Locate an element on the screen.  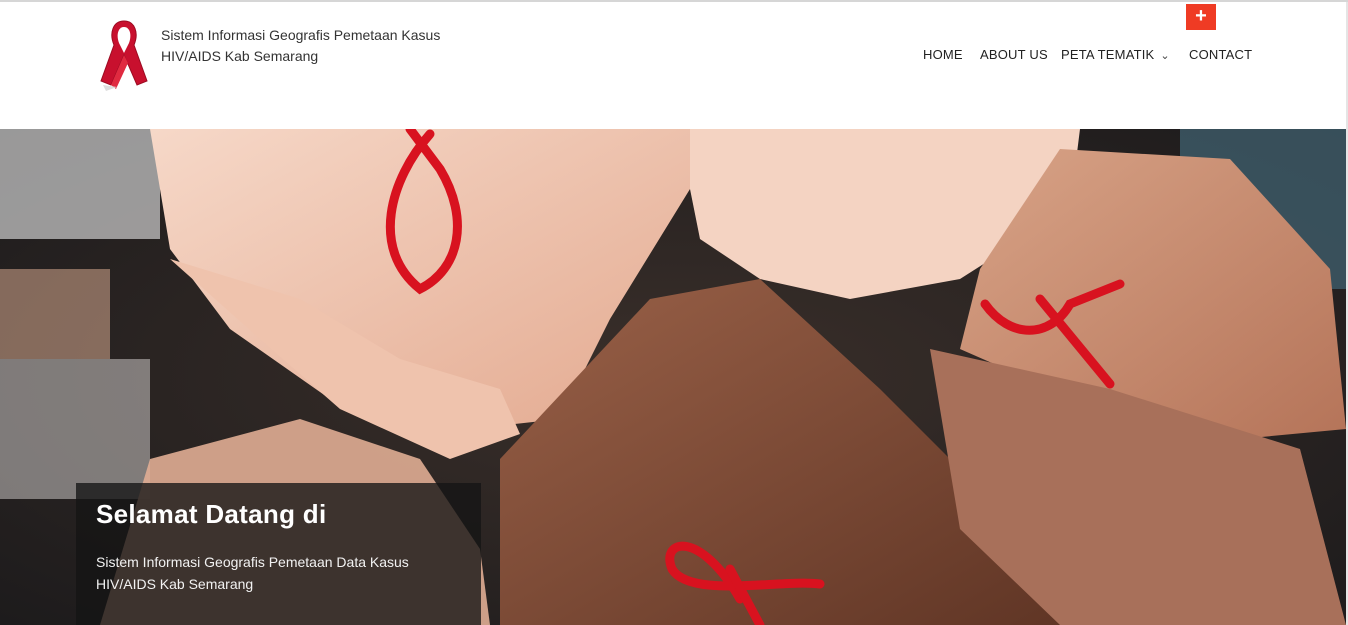
plus-icon: + is located at coordinates (1201, 17).